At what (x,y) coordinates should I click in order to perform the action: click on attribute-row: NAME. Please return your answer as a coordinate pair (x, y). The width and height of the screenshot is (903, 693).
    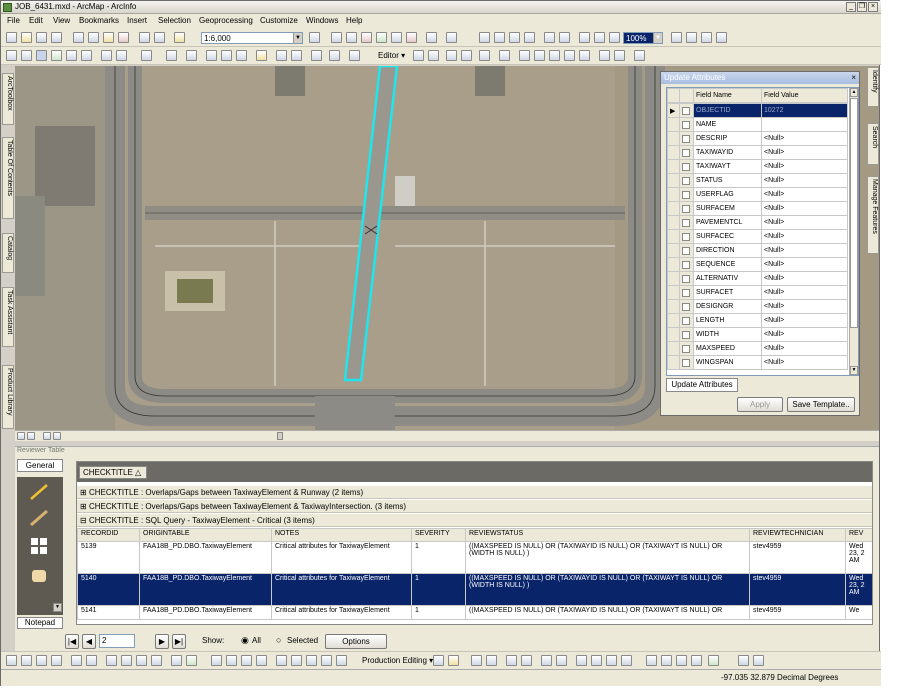
    Looking at the image, I should click on (757, 124).